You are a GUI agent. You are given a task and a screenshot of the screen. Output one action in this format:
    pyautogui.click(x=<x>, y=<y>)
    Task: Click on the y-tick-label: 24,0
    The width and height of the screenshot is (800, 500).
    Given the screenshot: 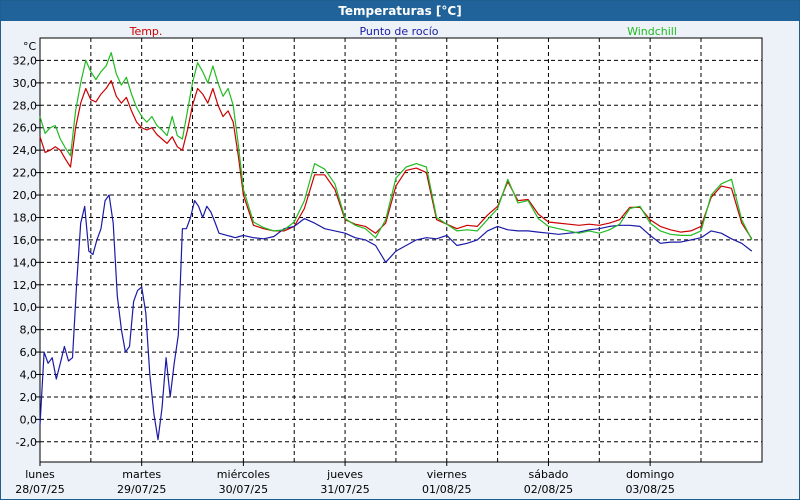 What is the action you would take?
    pyautogui.click(x=25, y=150)
    